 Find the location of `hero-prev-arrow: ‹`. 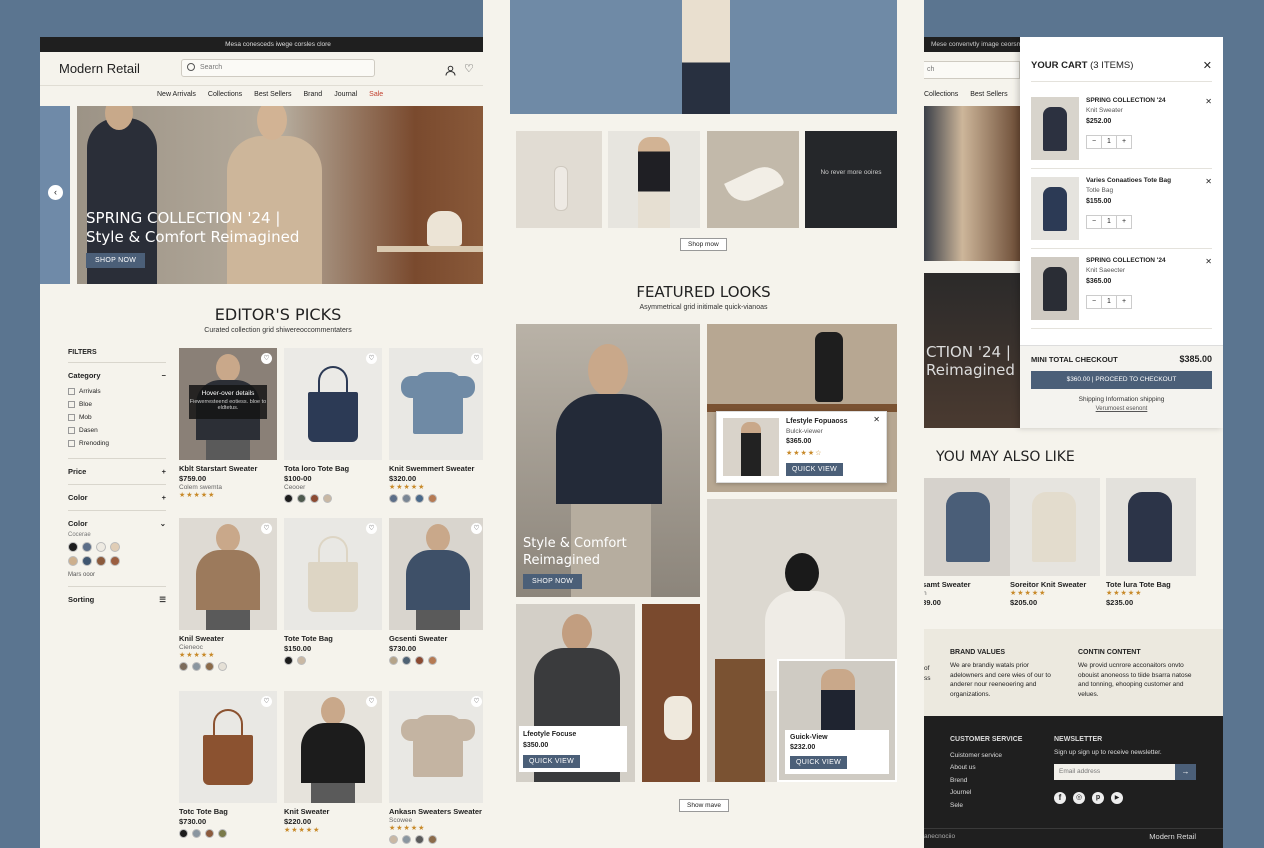

hero-prev-arrow: ‹ is located at coordinates (55, 192).